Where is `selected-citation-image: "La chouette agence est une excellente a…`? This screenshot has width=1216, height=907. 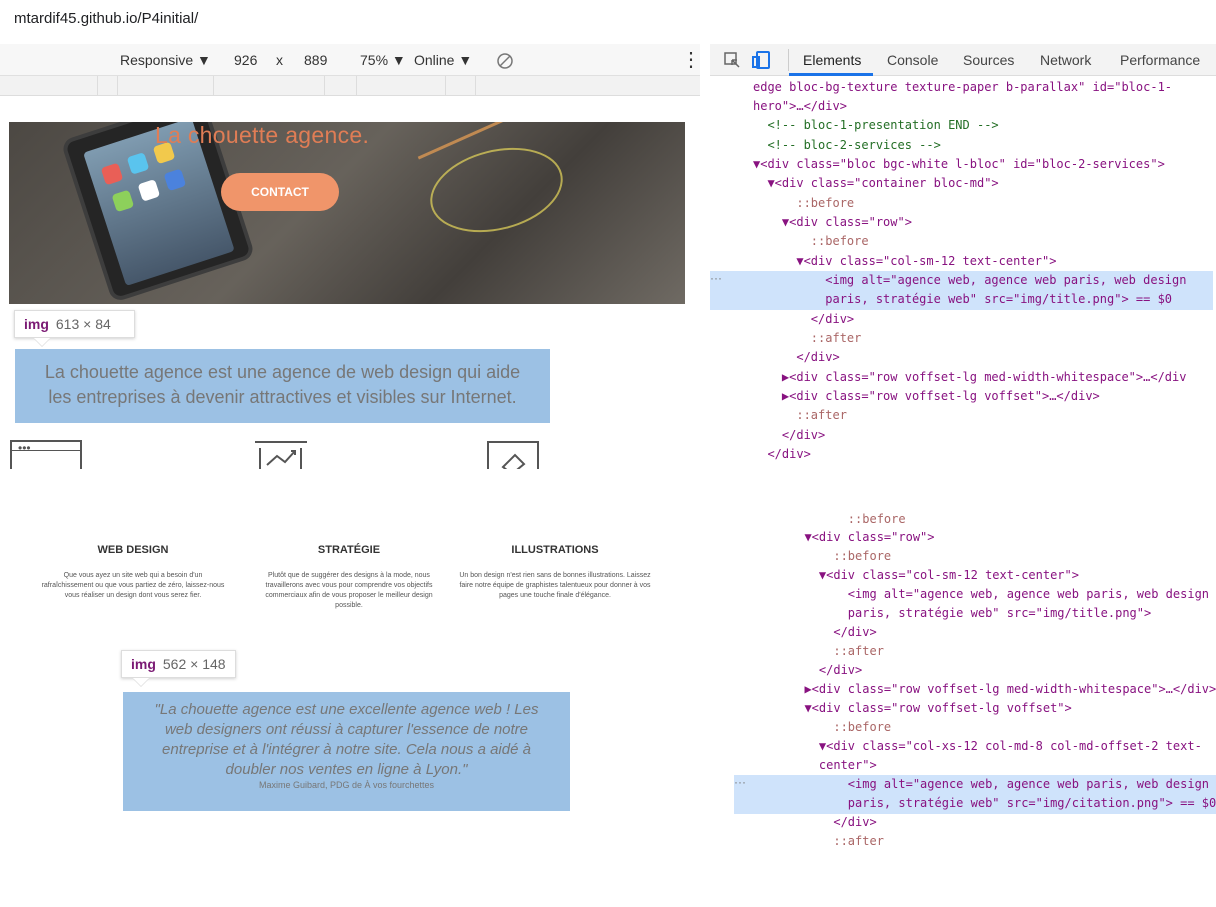 selected-citation-image: "La chouette agence est une excellente a… is located at coordinates (346, 751).